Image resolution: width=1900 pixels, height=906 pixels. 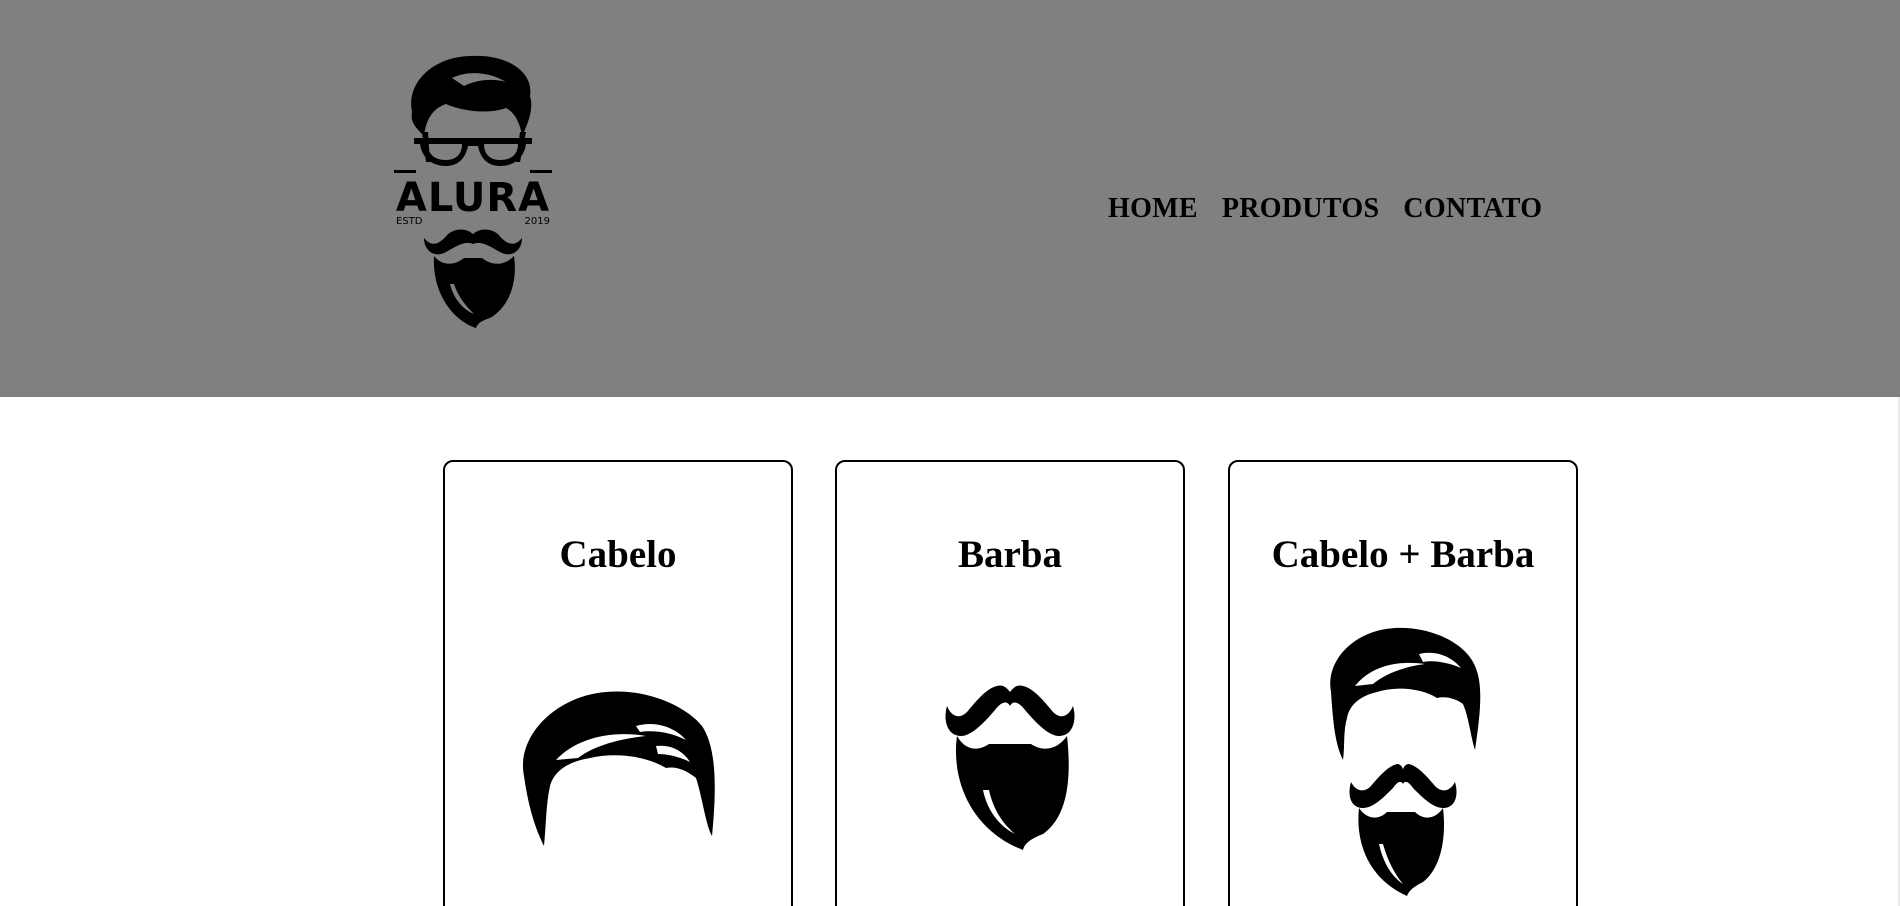 What do you see at coordinates (1153, 209) in the screenshot?
I see `nav-home-link: HOME` at bounding box center [1153, 209].